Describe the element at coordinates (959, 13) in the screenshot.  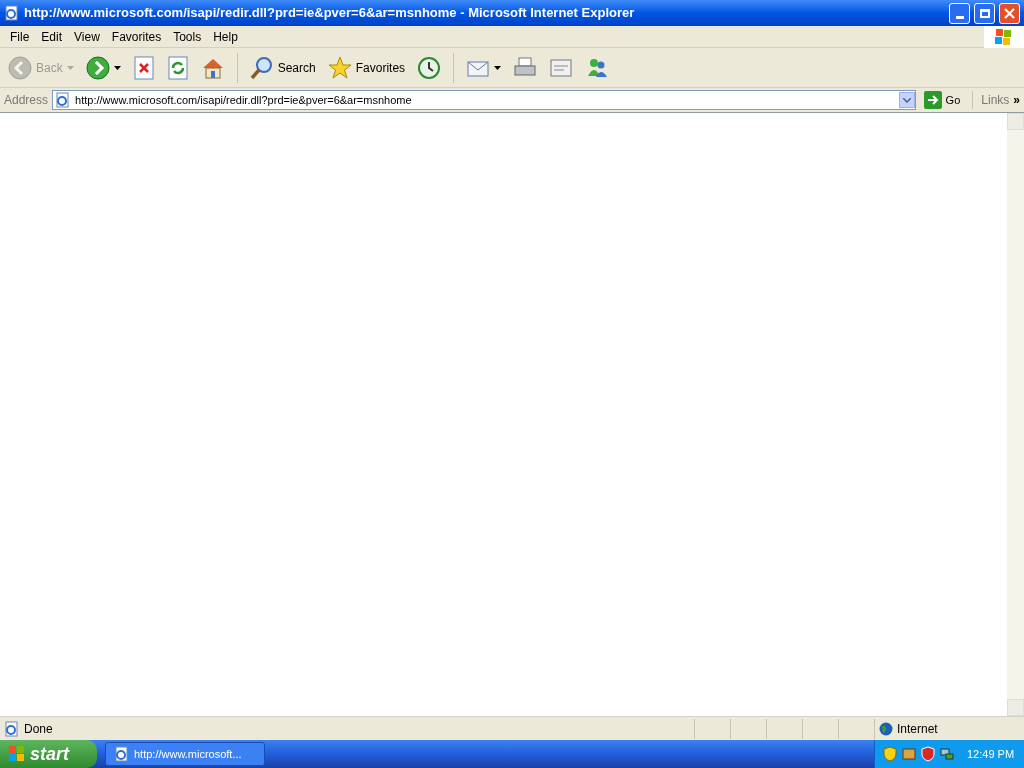
I see `minimize-button` at that location.